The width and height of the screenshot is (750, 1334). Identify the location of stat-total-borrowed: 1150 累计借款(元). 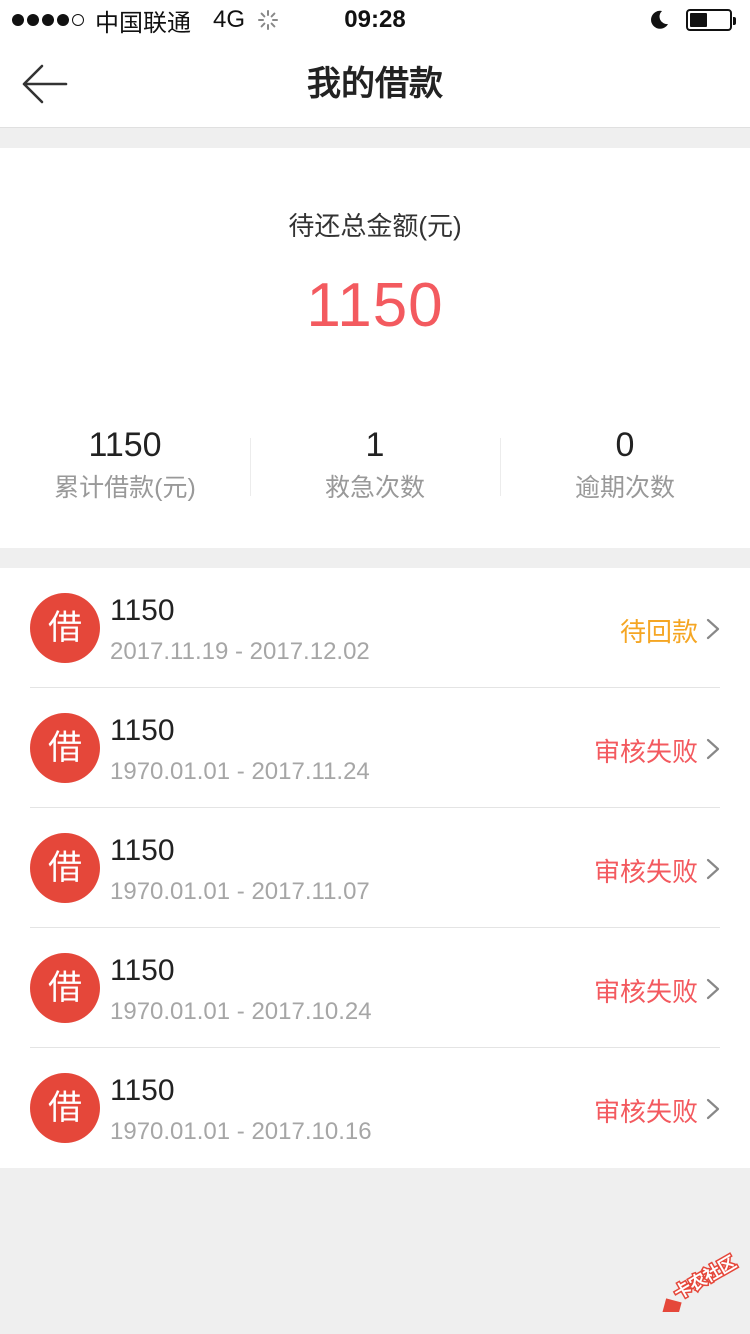
(125, 464).